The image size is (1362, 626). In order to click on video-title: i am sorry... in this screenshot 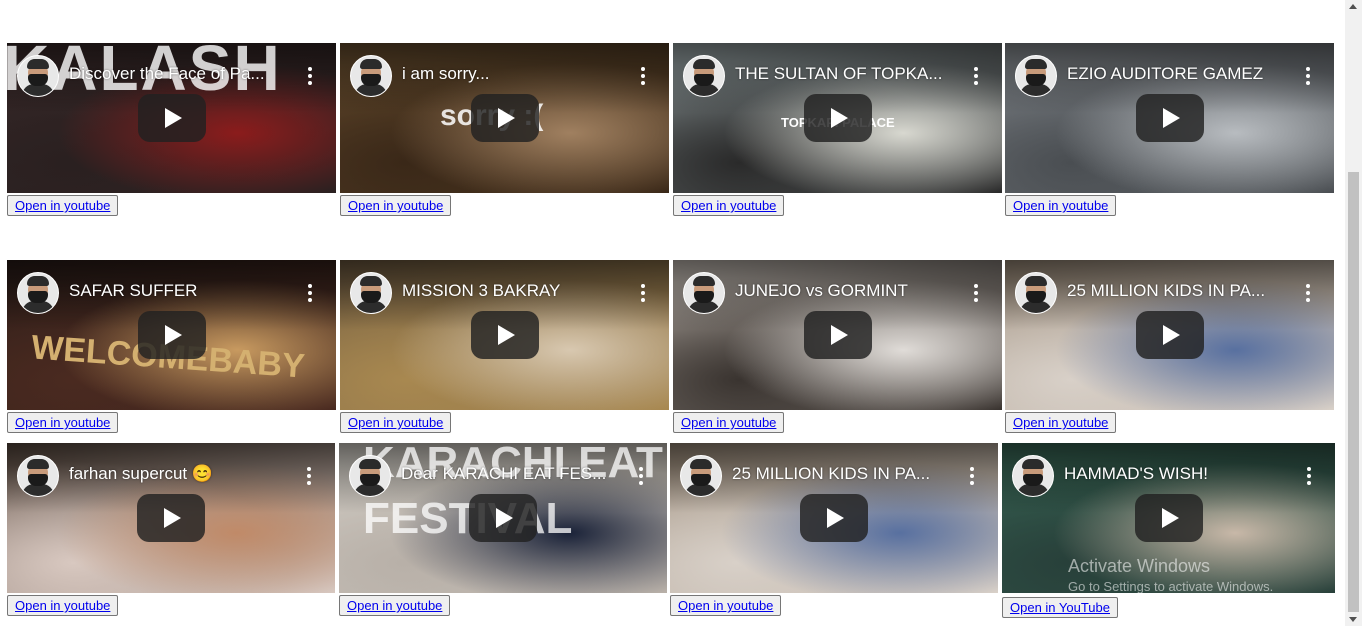, I will do `click(511, 74)`.